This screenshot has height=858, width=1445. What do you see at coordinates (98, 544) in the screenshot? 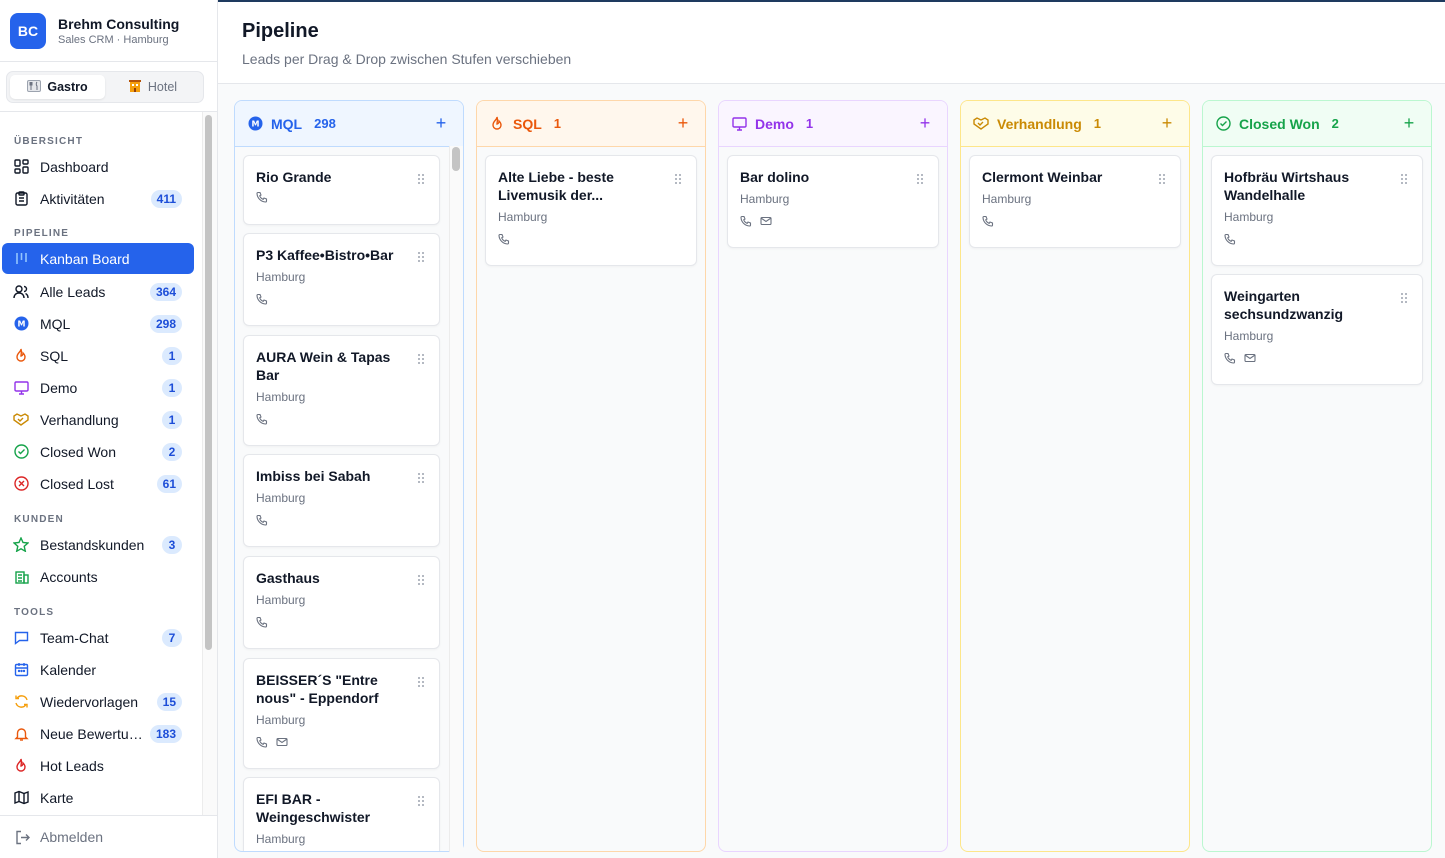
I see `sidebar-item-existing-customers: Bestandskunden 3` at bounding box center [98, 544].